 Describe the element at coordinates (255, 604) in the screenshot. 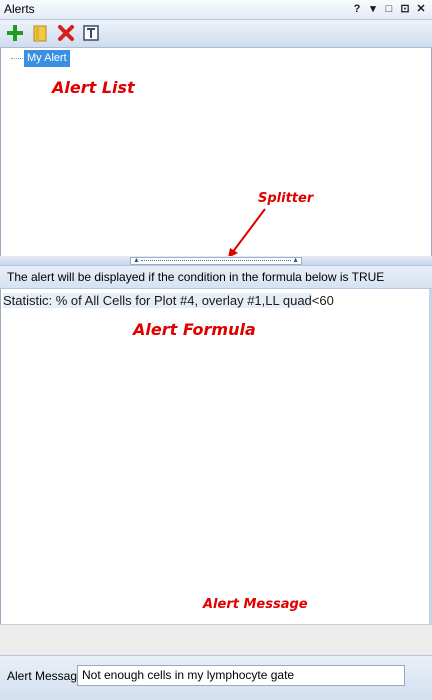

I see `annotation-alert-message: Alert Message` at that location.